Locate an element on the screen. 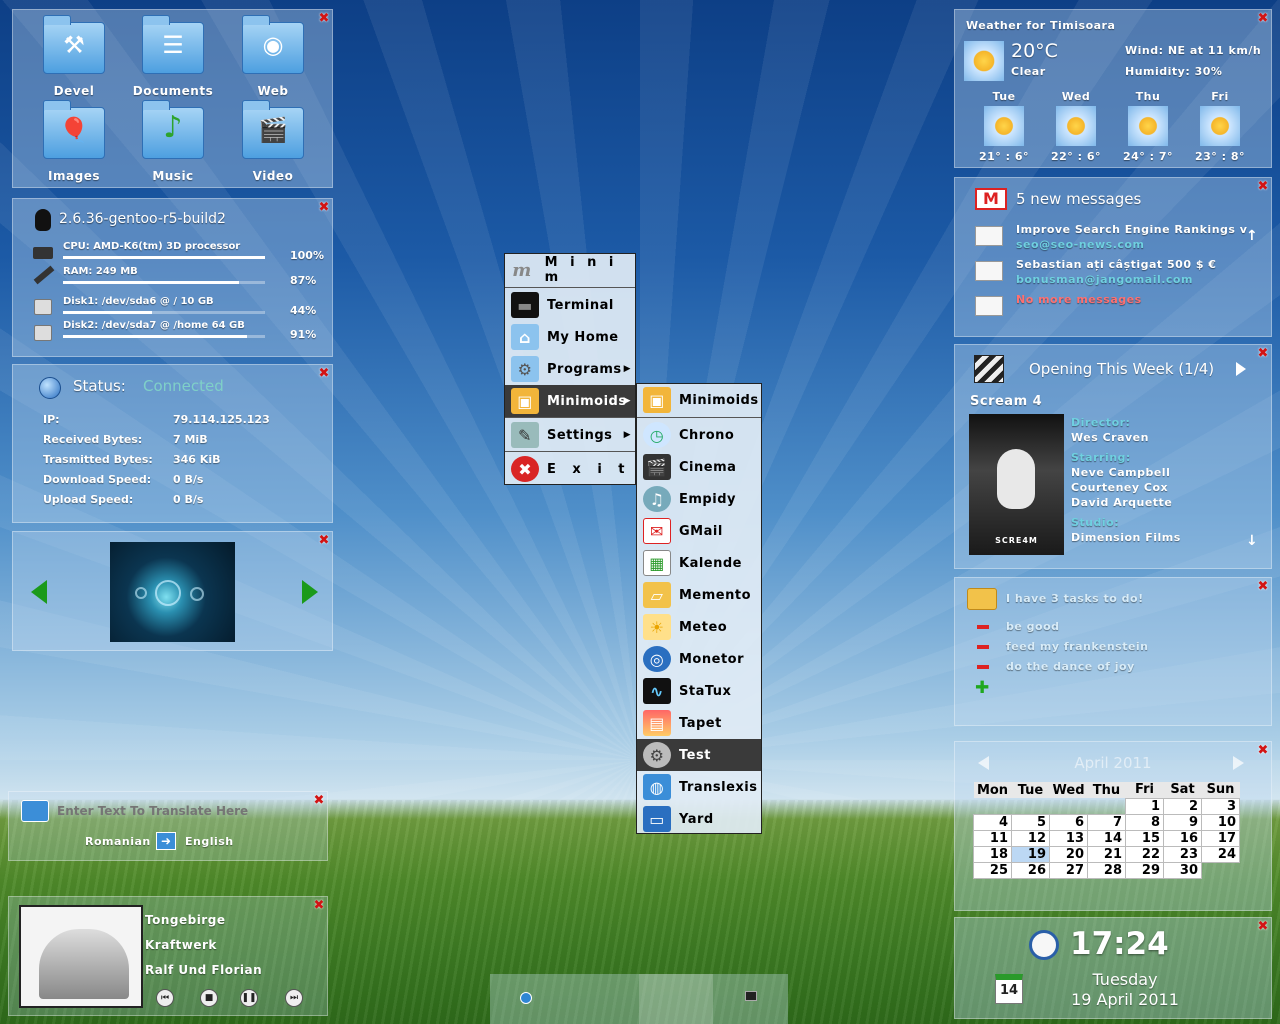 This screenshot has width=1280, height=1024. minimoids-icon: ▣ is located at coordinates (525, 401).